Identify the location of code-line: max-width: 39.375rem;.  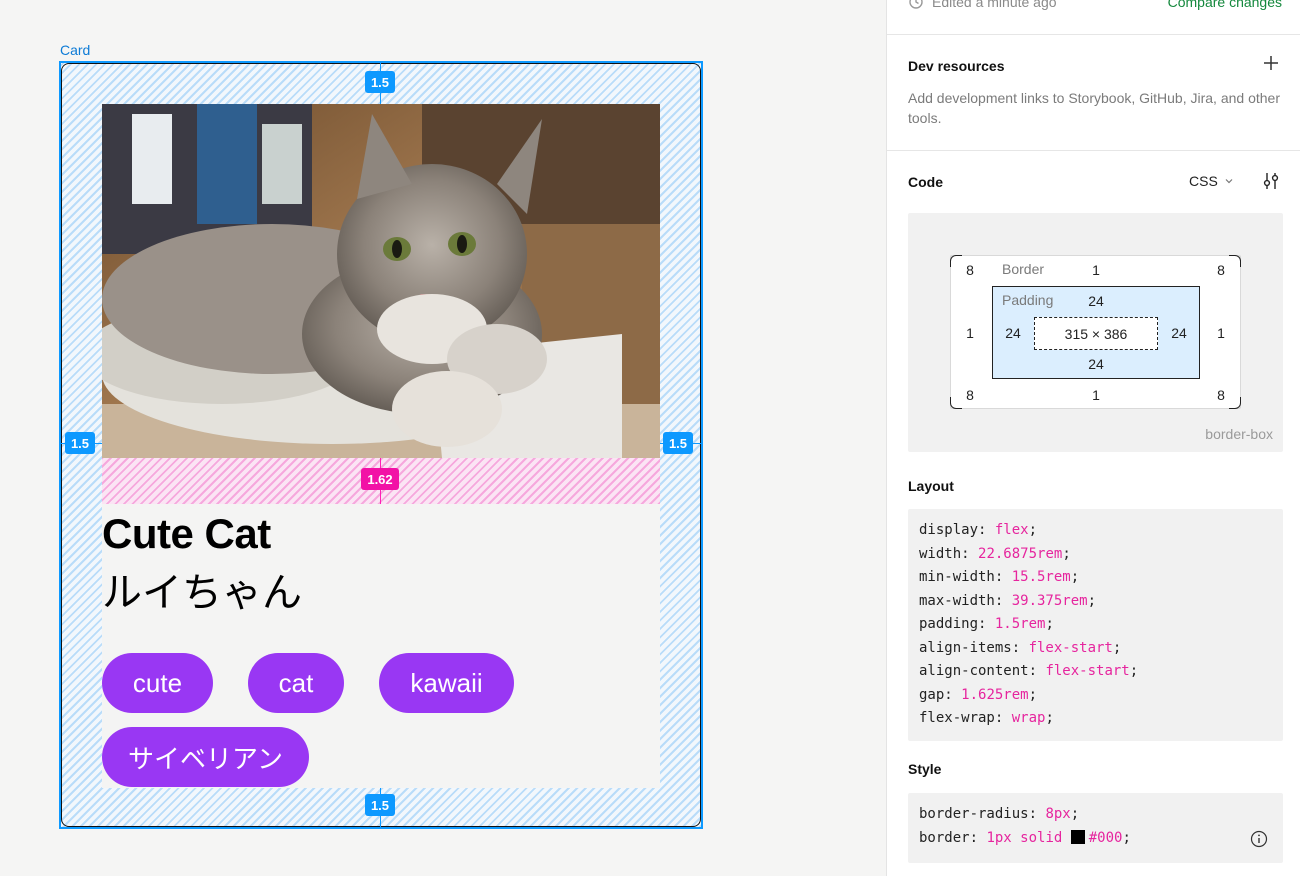
(1008, 600).